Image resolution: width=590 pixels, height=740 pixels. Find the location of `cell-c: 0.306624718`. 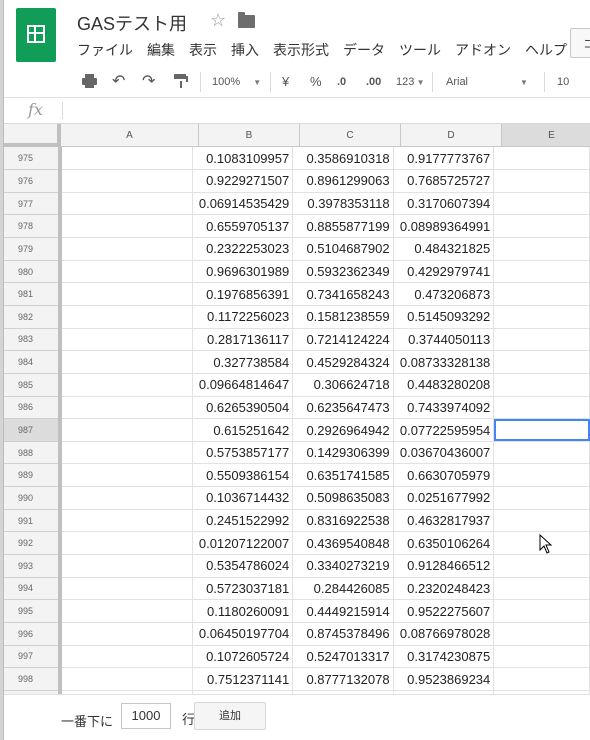

cell-c: 0.306624718 is located at coordinates (343, 385).